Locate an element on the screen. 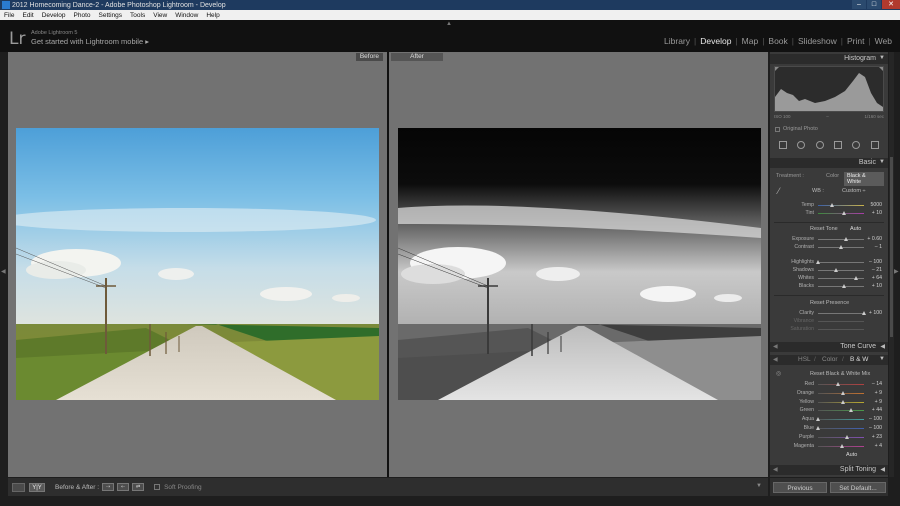  bw-yellow-slider: Yellow + 9 is located at coordinates (830, 403).